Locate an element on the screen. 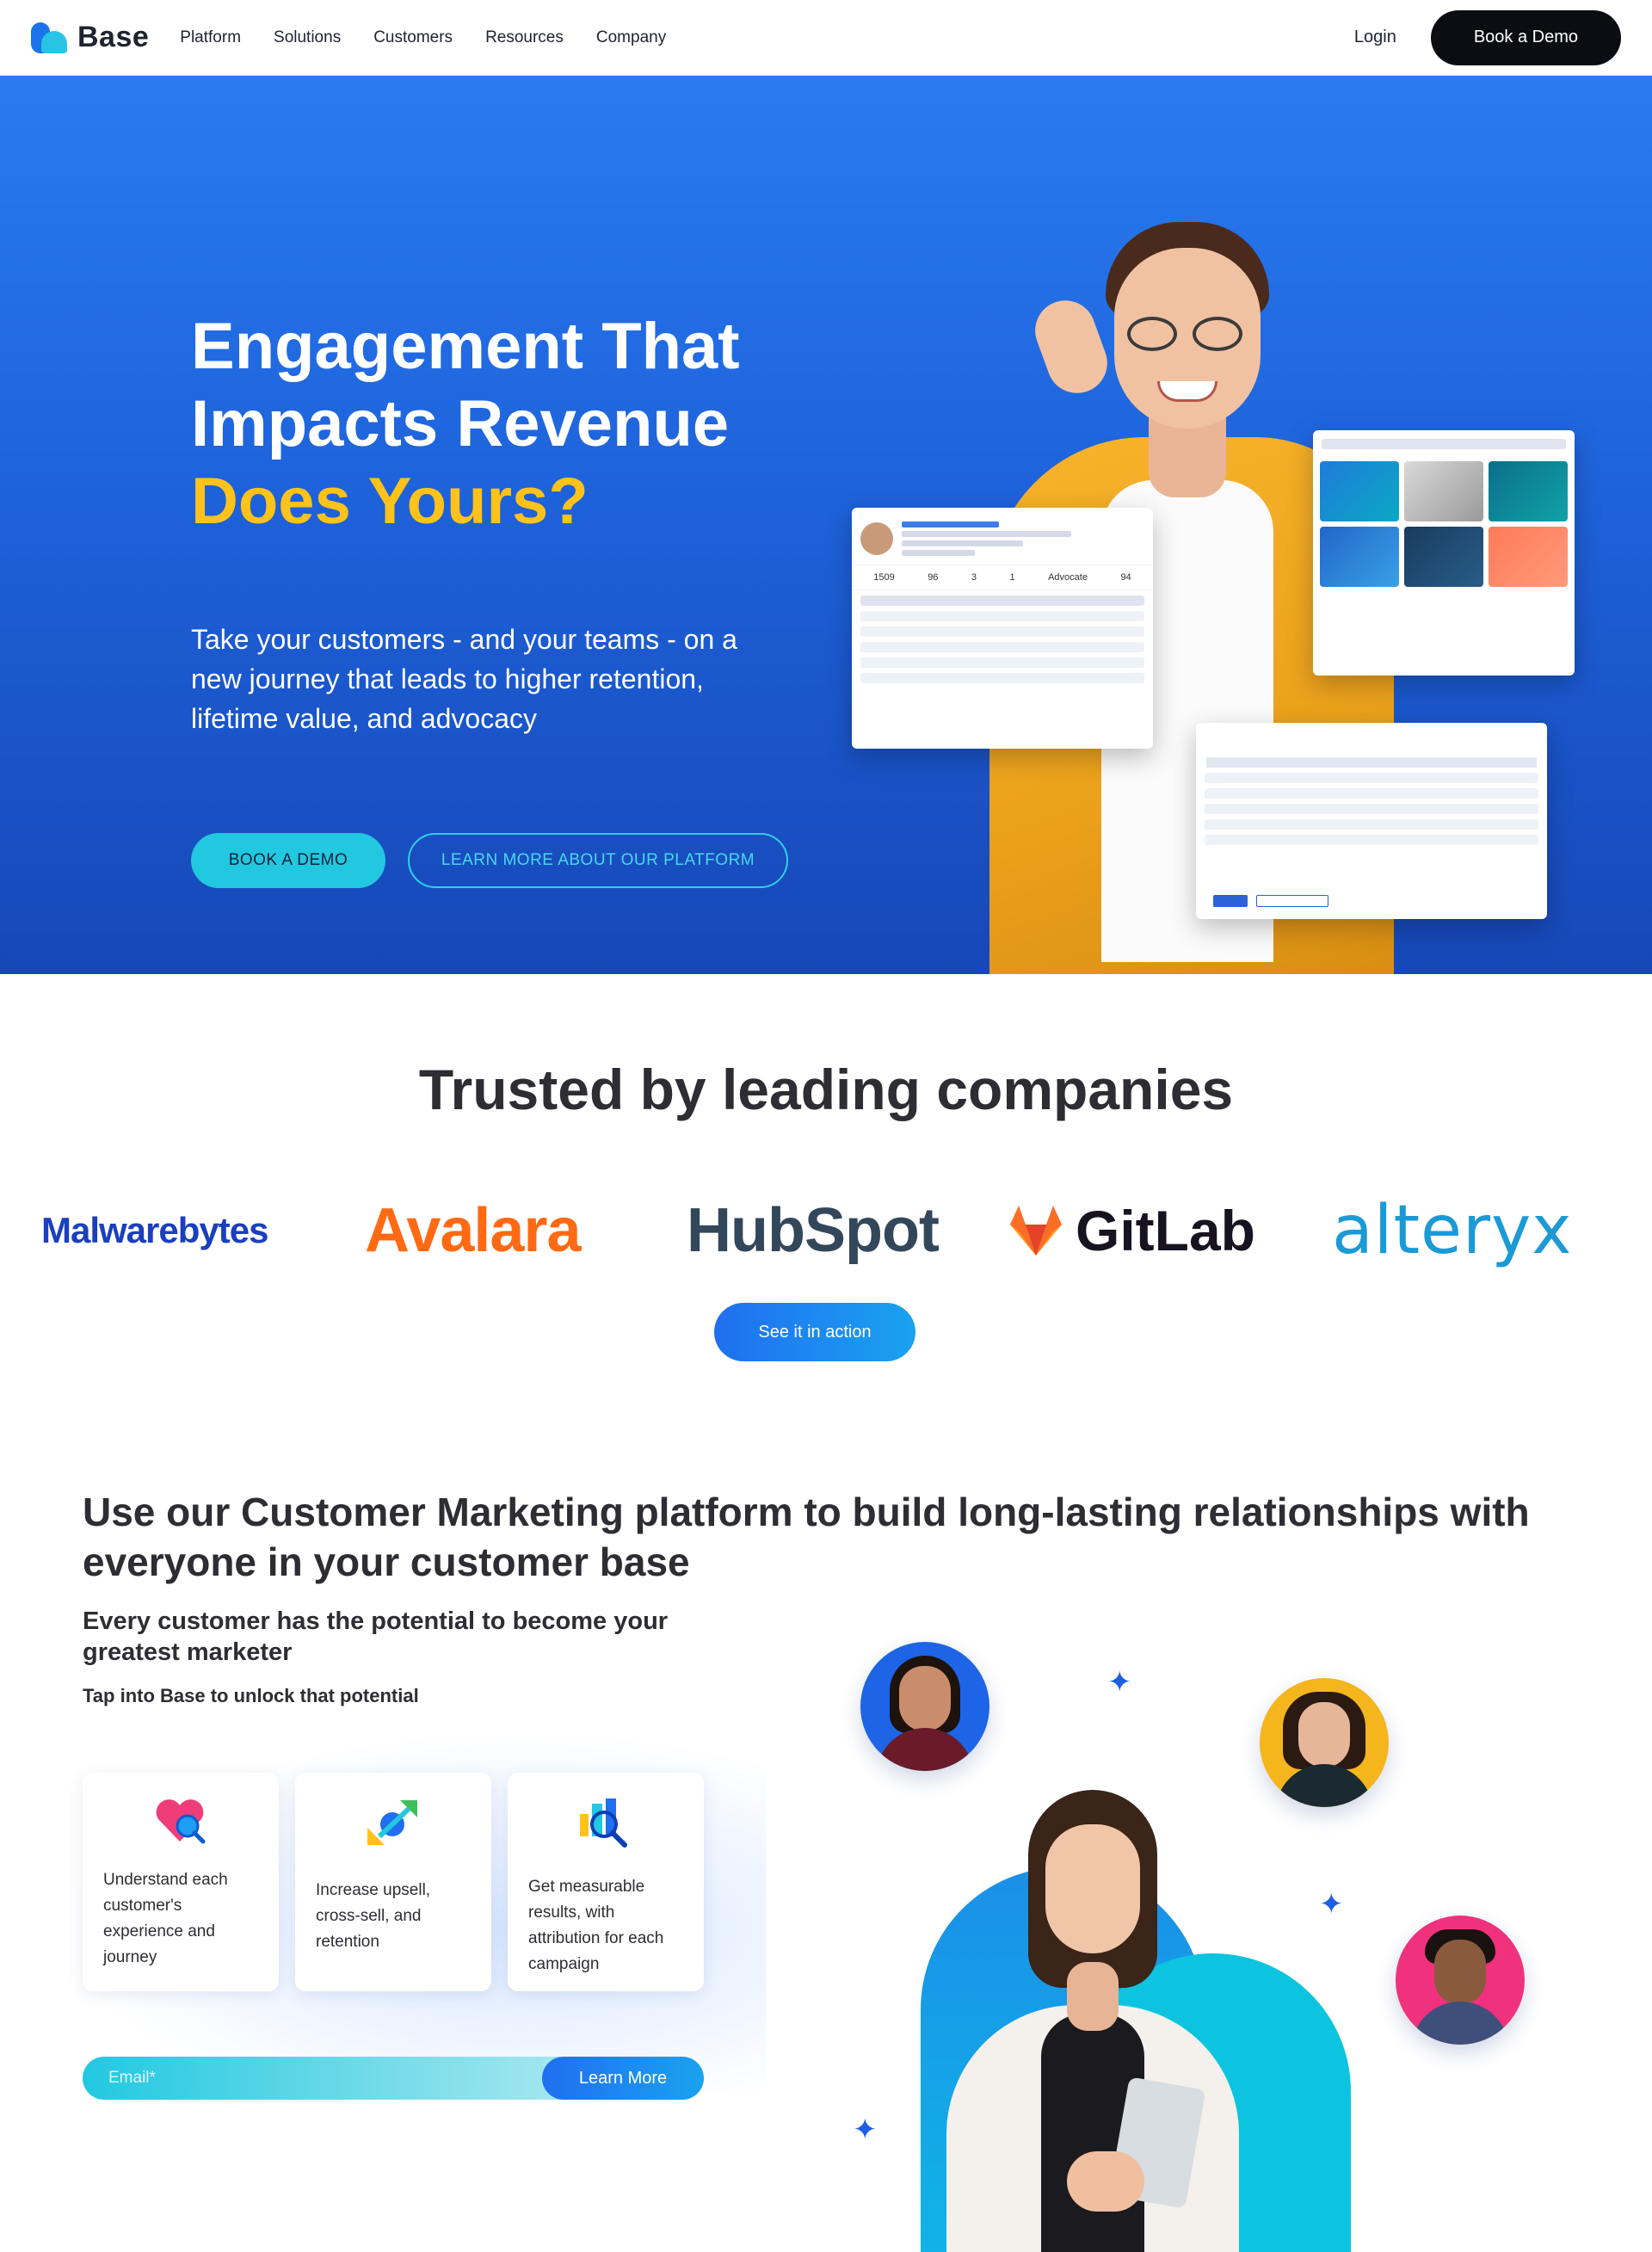 This screenshot has height=2252, width=1652. heart-search-icon is located at coordinates (181, 1821).